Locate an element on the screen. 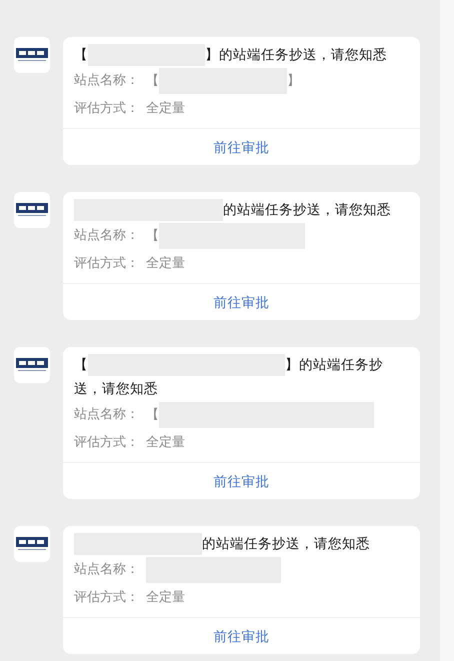  message-title: 】的站端任务抄送，请您知悉 is located at coordinates (296, 55).